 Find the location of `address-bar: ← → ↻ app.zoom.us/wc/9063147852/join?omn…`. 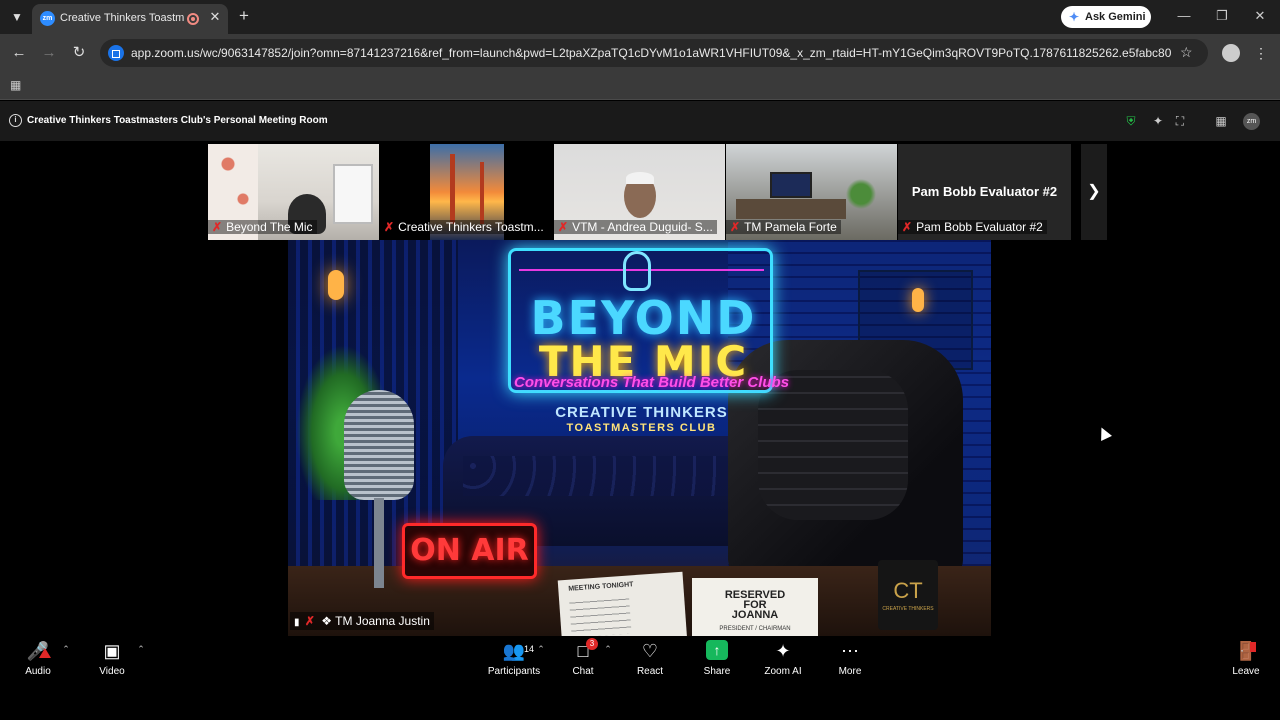

address-bar: ← → ↻ app.zoom.us/wc/9063147852/join?omn… is located at coordinates (640, 53).